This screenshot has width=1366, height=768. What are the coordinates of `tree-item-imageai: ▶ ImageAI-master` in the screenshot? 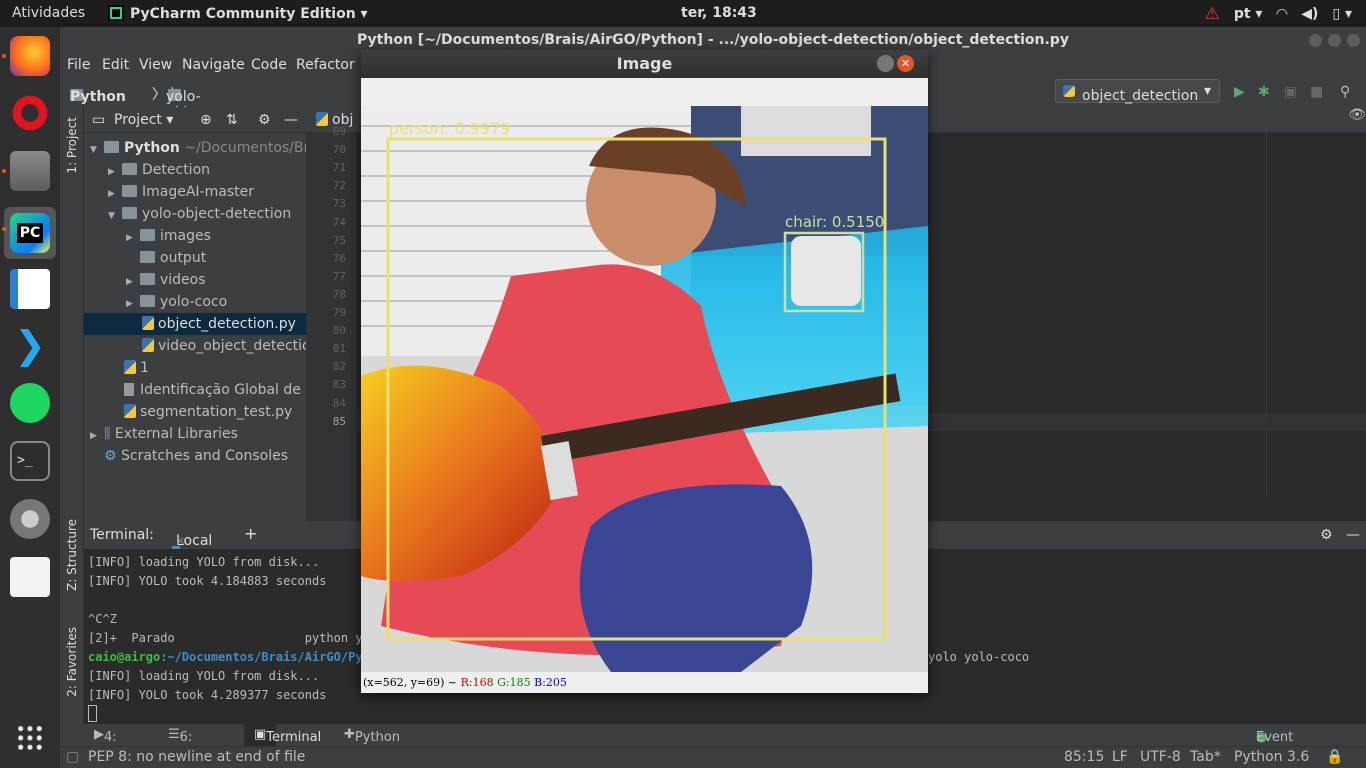 It's located at (195, 192).